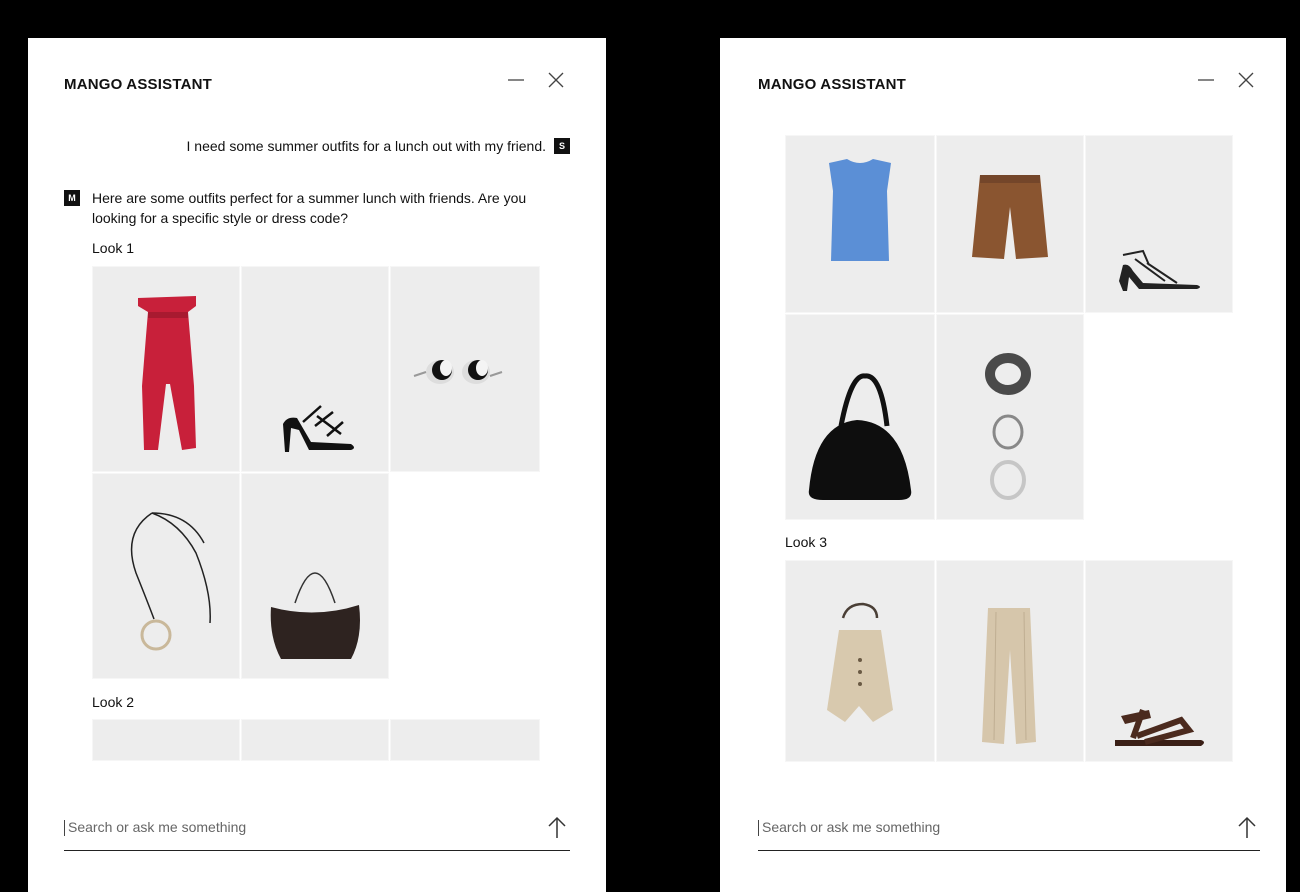  I want to click on shoulder-bag-image, so click(315, 615).